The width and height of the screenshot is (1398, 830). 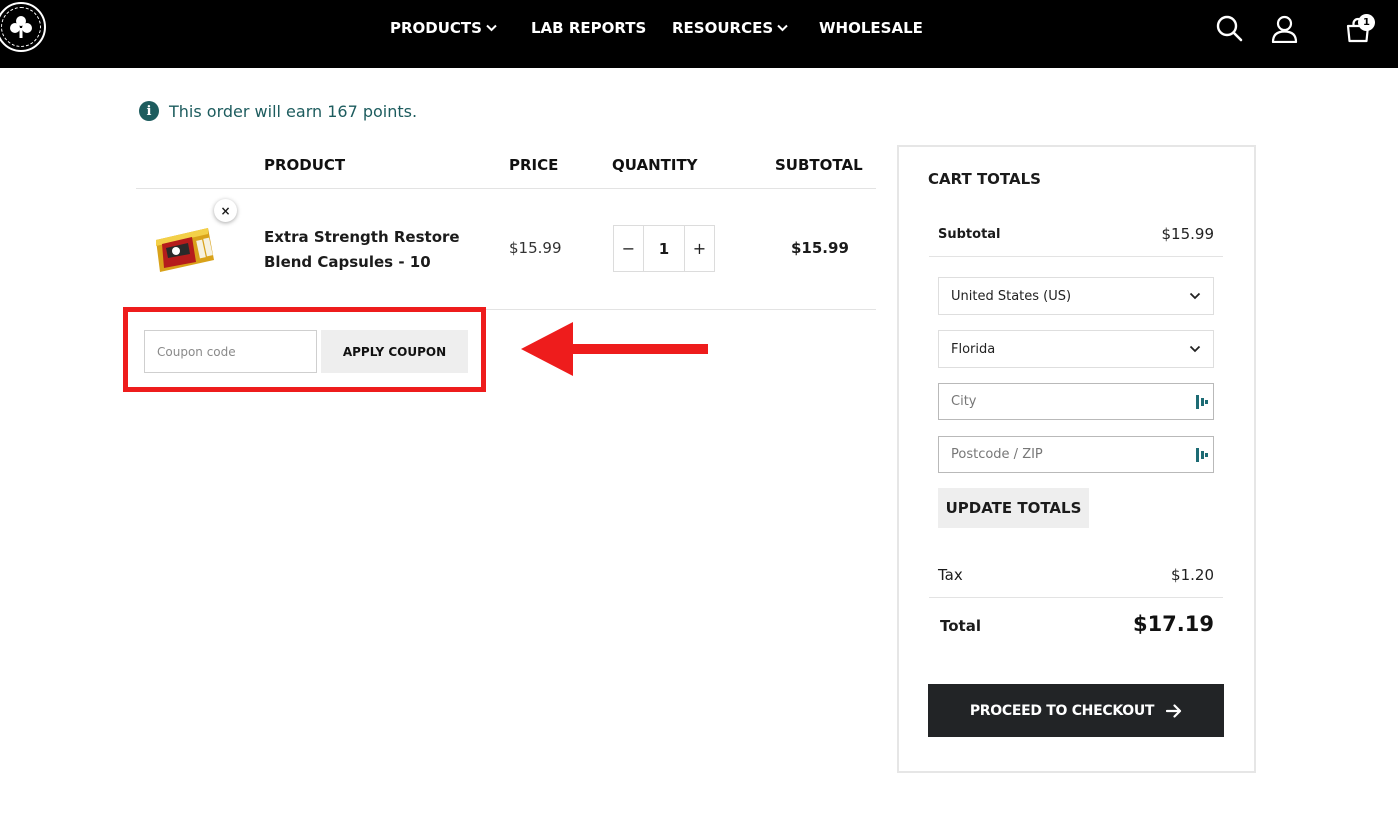 I want to click on row-subtotal: $15.99, so click(x=820, y=248).